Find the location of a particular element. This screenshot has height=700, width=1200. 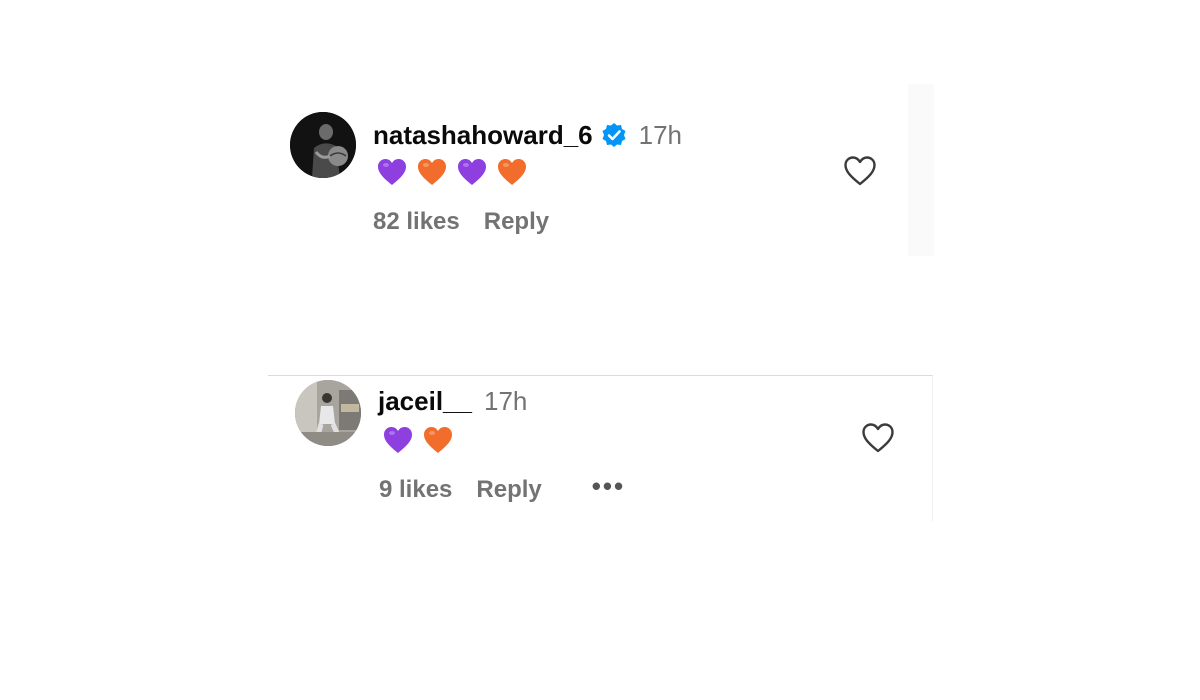

comment-header: jaceil__ 17h is located at coordinates (452, 401).